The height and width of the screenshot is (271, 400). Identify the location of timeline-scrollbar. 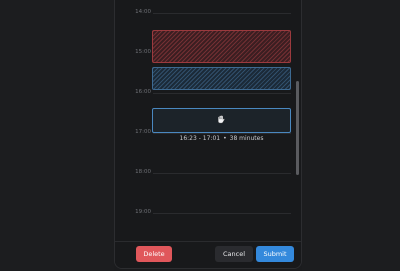
(297, 128).